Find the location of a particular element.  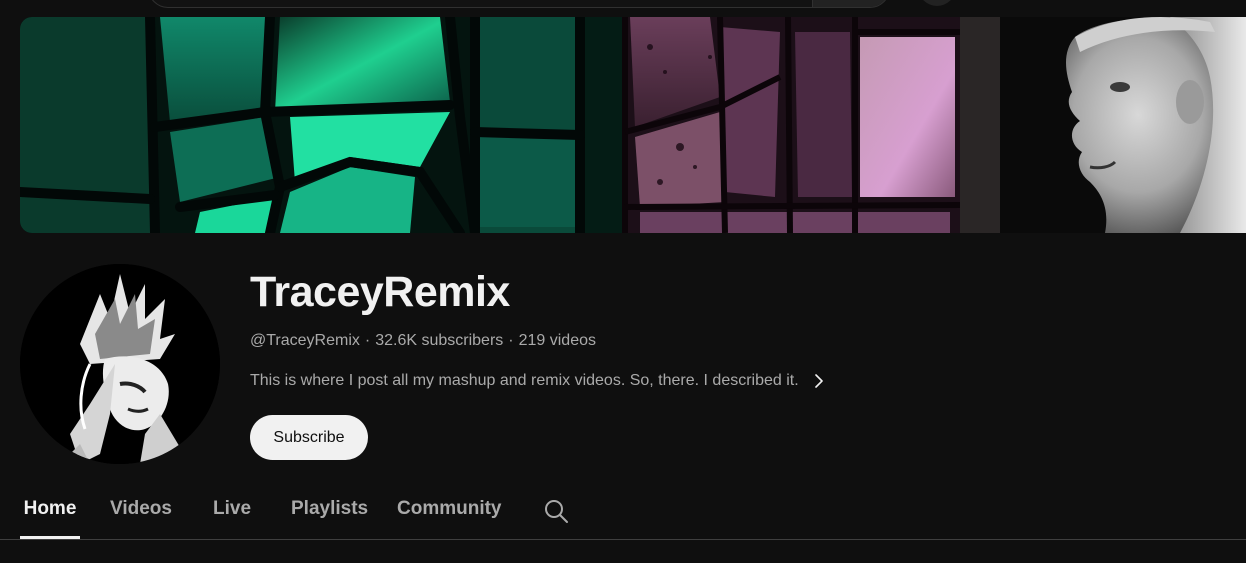

tab-home: Home is located at coordinates (50, 510).